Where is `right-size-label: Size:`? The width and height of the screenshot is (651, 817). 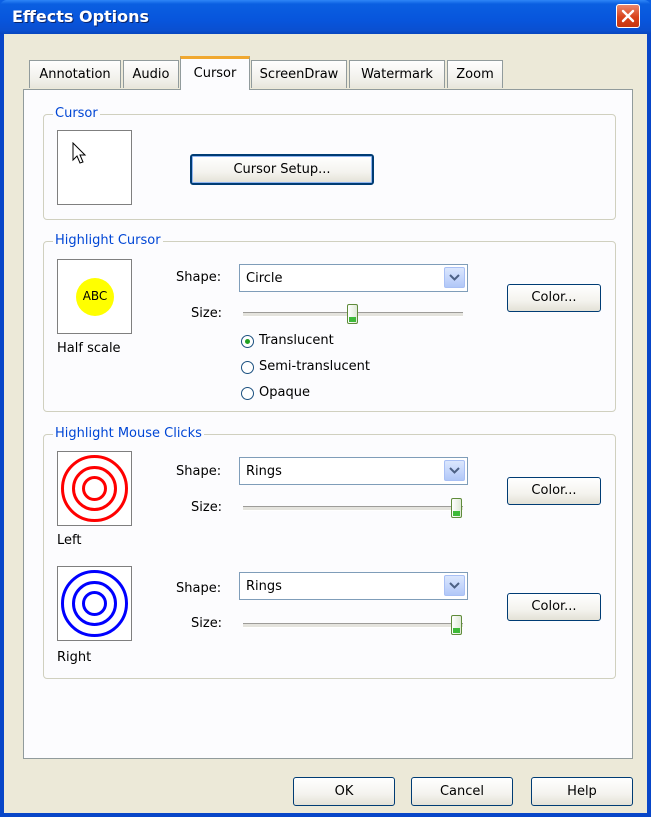
right-size-label: Size: is located at coordinates (207, 623).